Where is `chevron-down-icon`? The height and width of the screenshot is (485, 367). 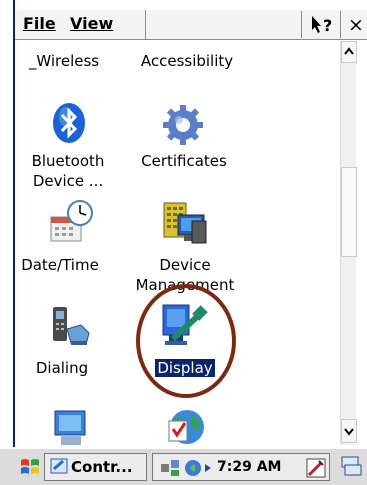
chevron-down-icon is located at coordinates (349, 432).